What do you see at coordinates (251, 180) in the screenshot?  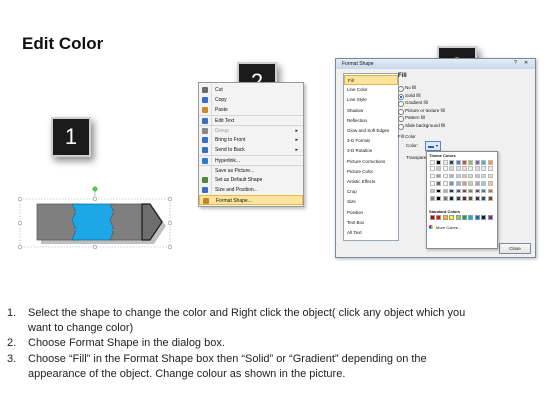 I see `menu-item-set-as-default-shape: Set as Default Shape` at bounding box center [251, 180].